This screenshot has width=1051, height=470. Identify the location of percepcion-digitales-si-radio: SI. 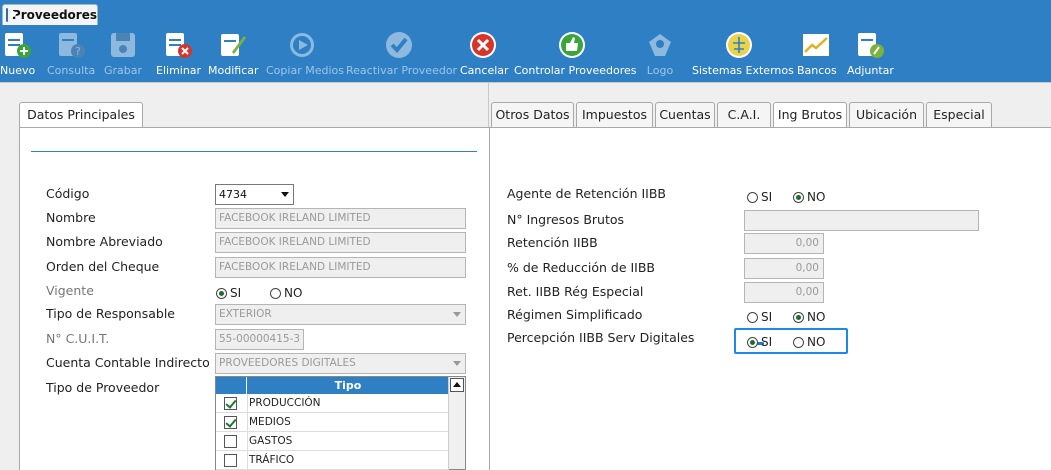
(759, 342).